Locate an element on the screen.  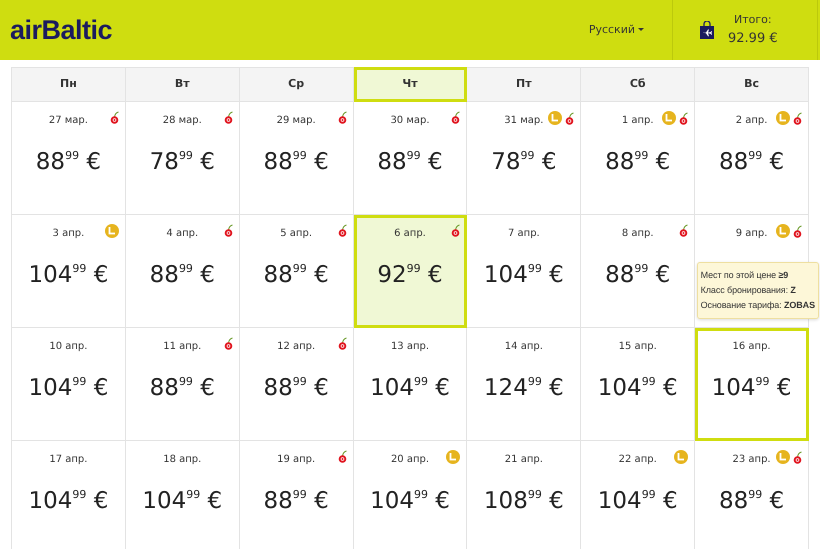
date-label: 17 апр. is located at coordinates (68, 459).